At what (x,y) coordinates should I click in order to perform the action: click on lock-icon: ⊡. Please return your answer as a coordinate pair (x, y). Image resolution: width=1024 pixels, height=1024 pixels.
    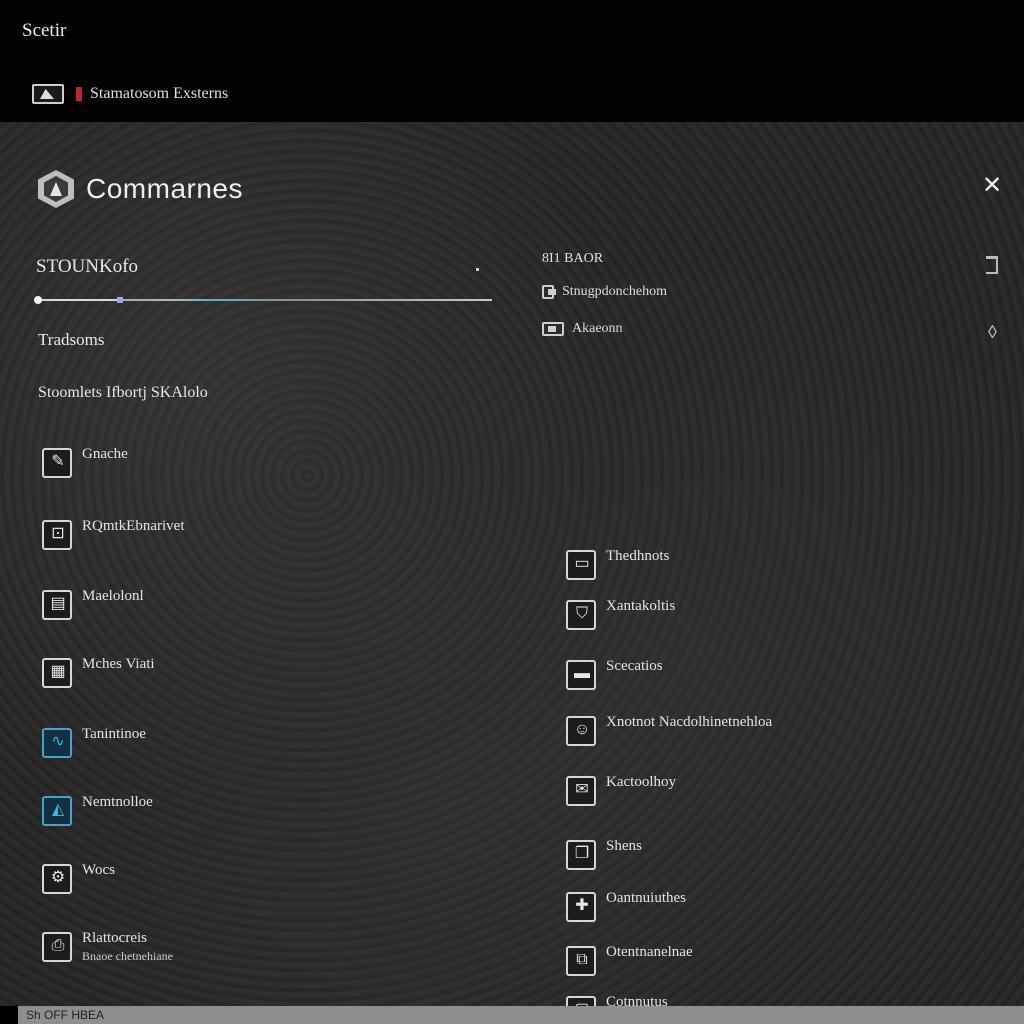
    Looking at the image, I should click on (58, 534).